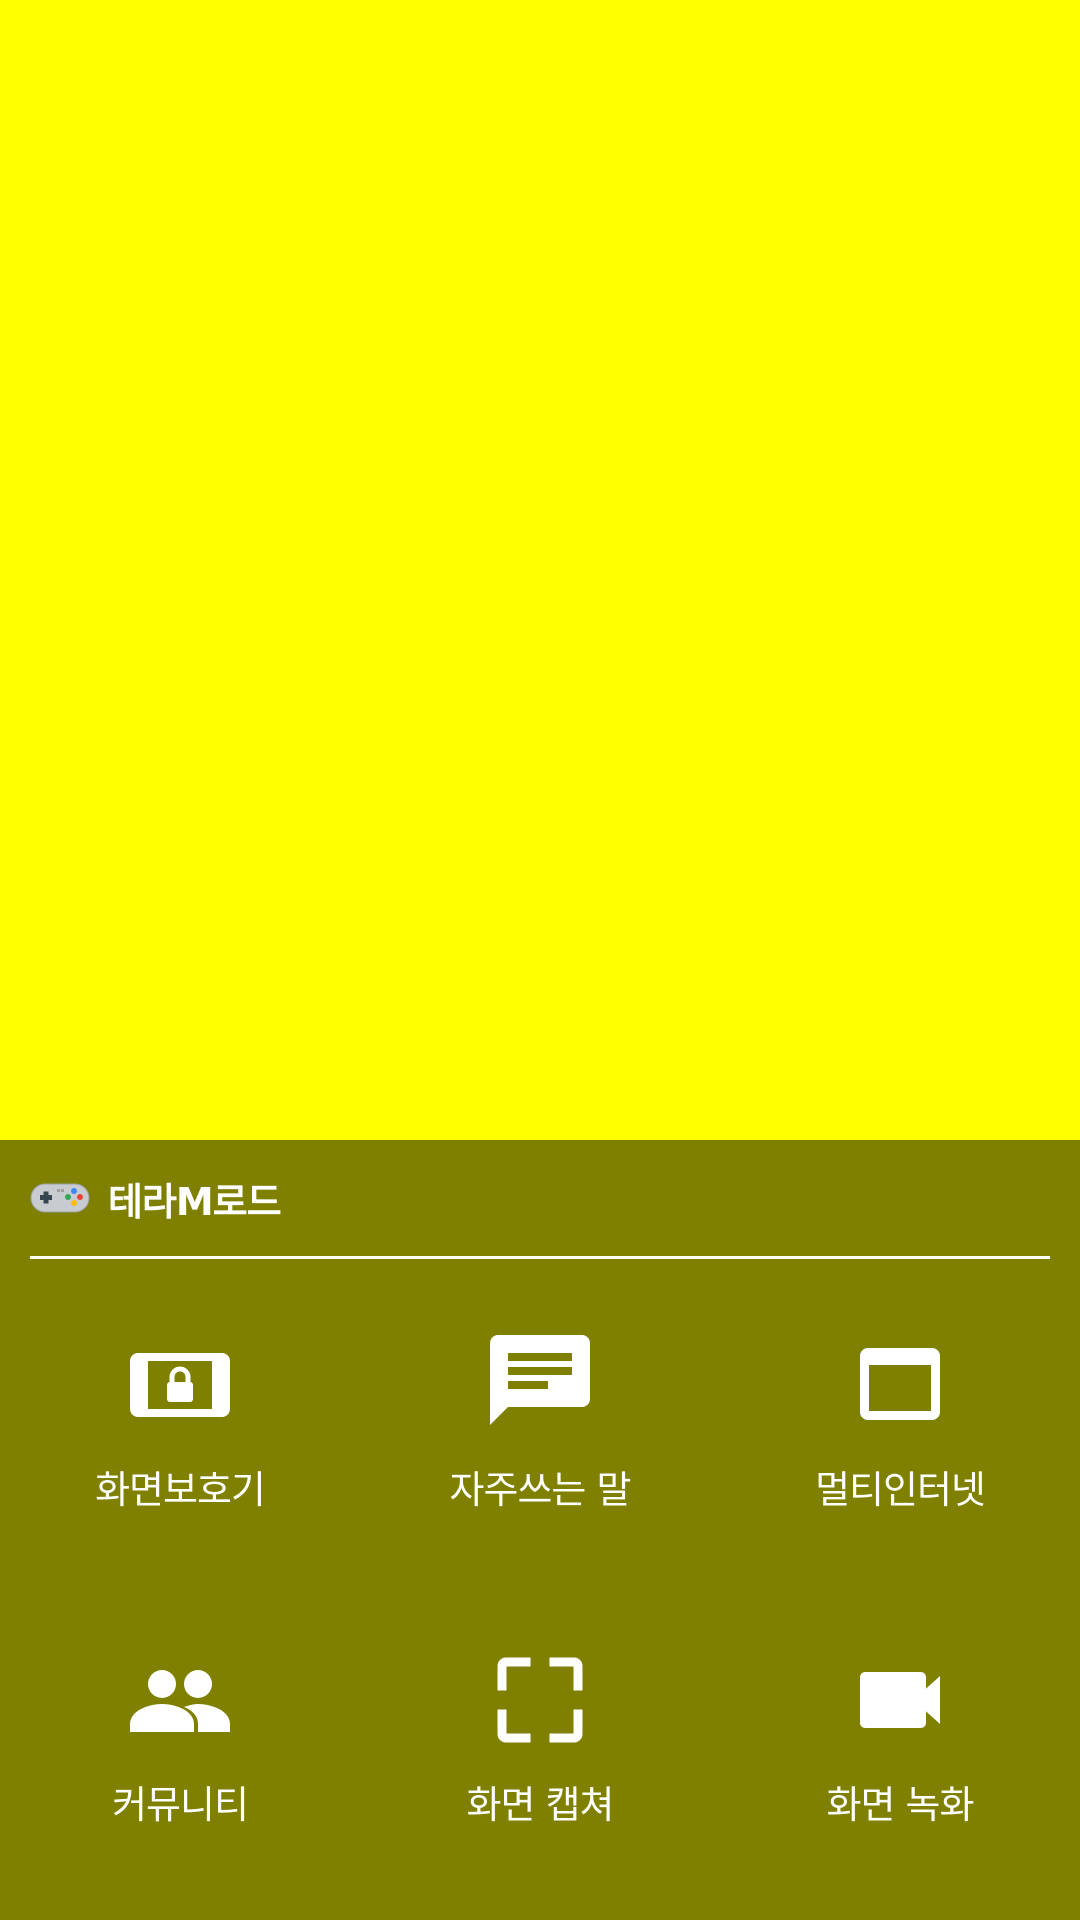  Describe the element at coordinates (540, 1700) in the screenshot. I see `capture-frame-icon` at that location.